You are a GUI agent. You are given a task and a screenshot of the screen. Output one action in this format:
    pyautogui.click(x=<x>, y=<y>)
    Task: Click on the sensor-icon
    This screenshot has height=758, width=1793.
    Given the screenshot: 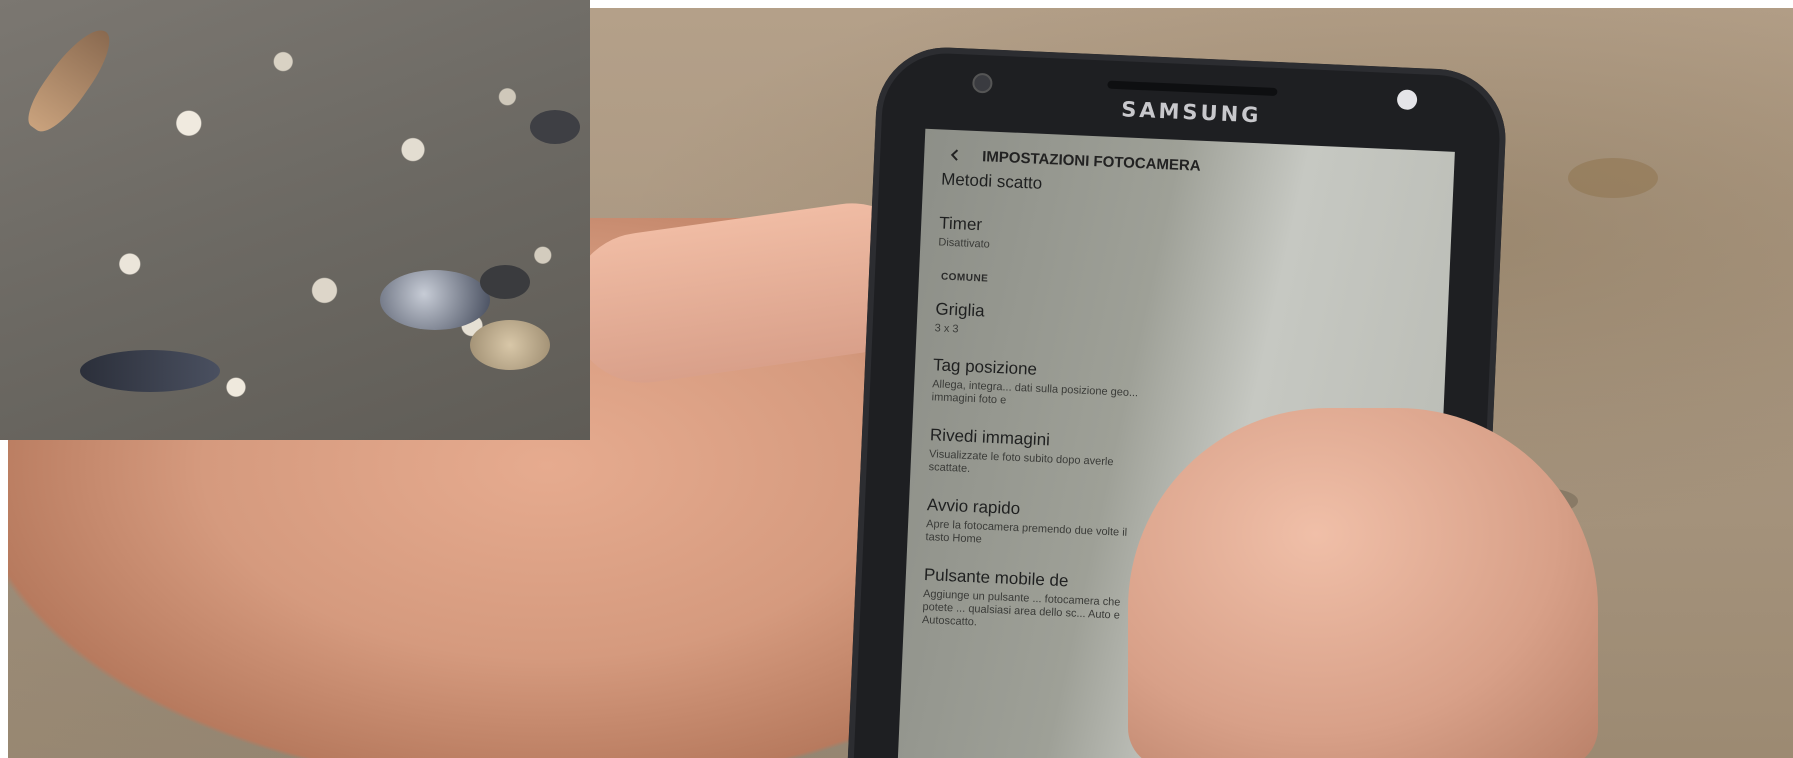 What is the action you would take?
    pyautogui.click(x=1407, y=100)
    